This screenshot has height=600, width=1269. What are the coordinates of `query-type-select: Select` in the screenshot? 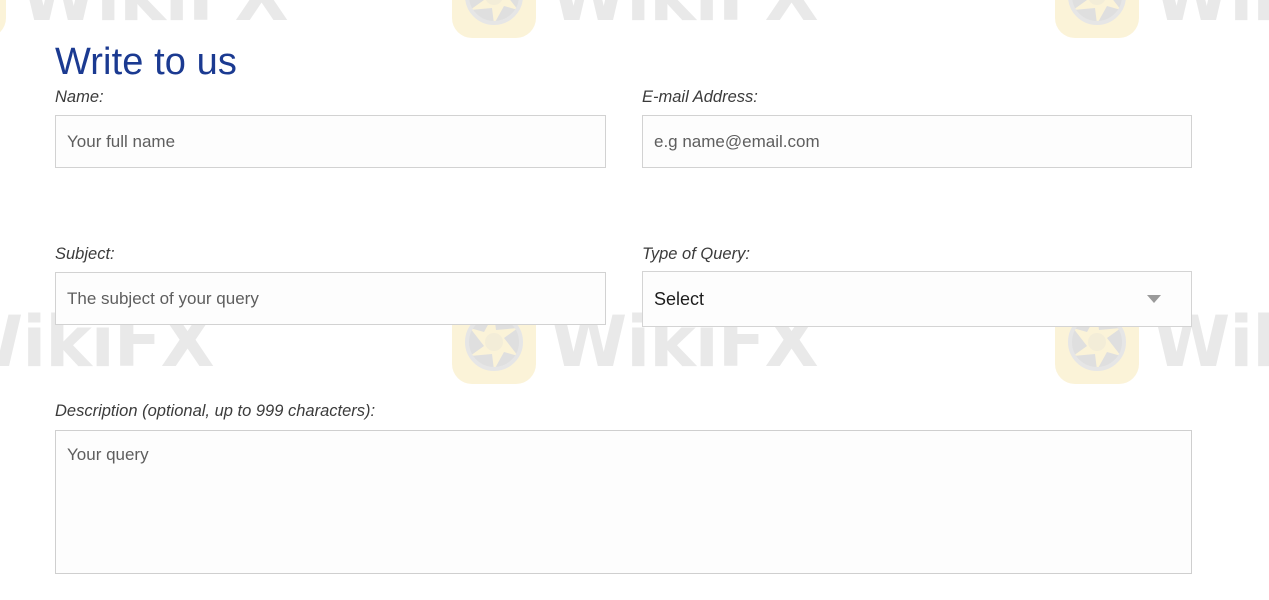 It's located at (917, 299).